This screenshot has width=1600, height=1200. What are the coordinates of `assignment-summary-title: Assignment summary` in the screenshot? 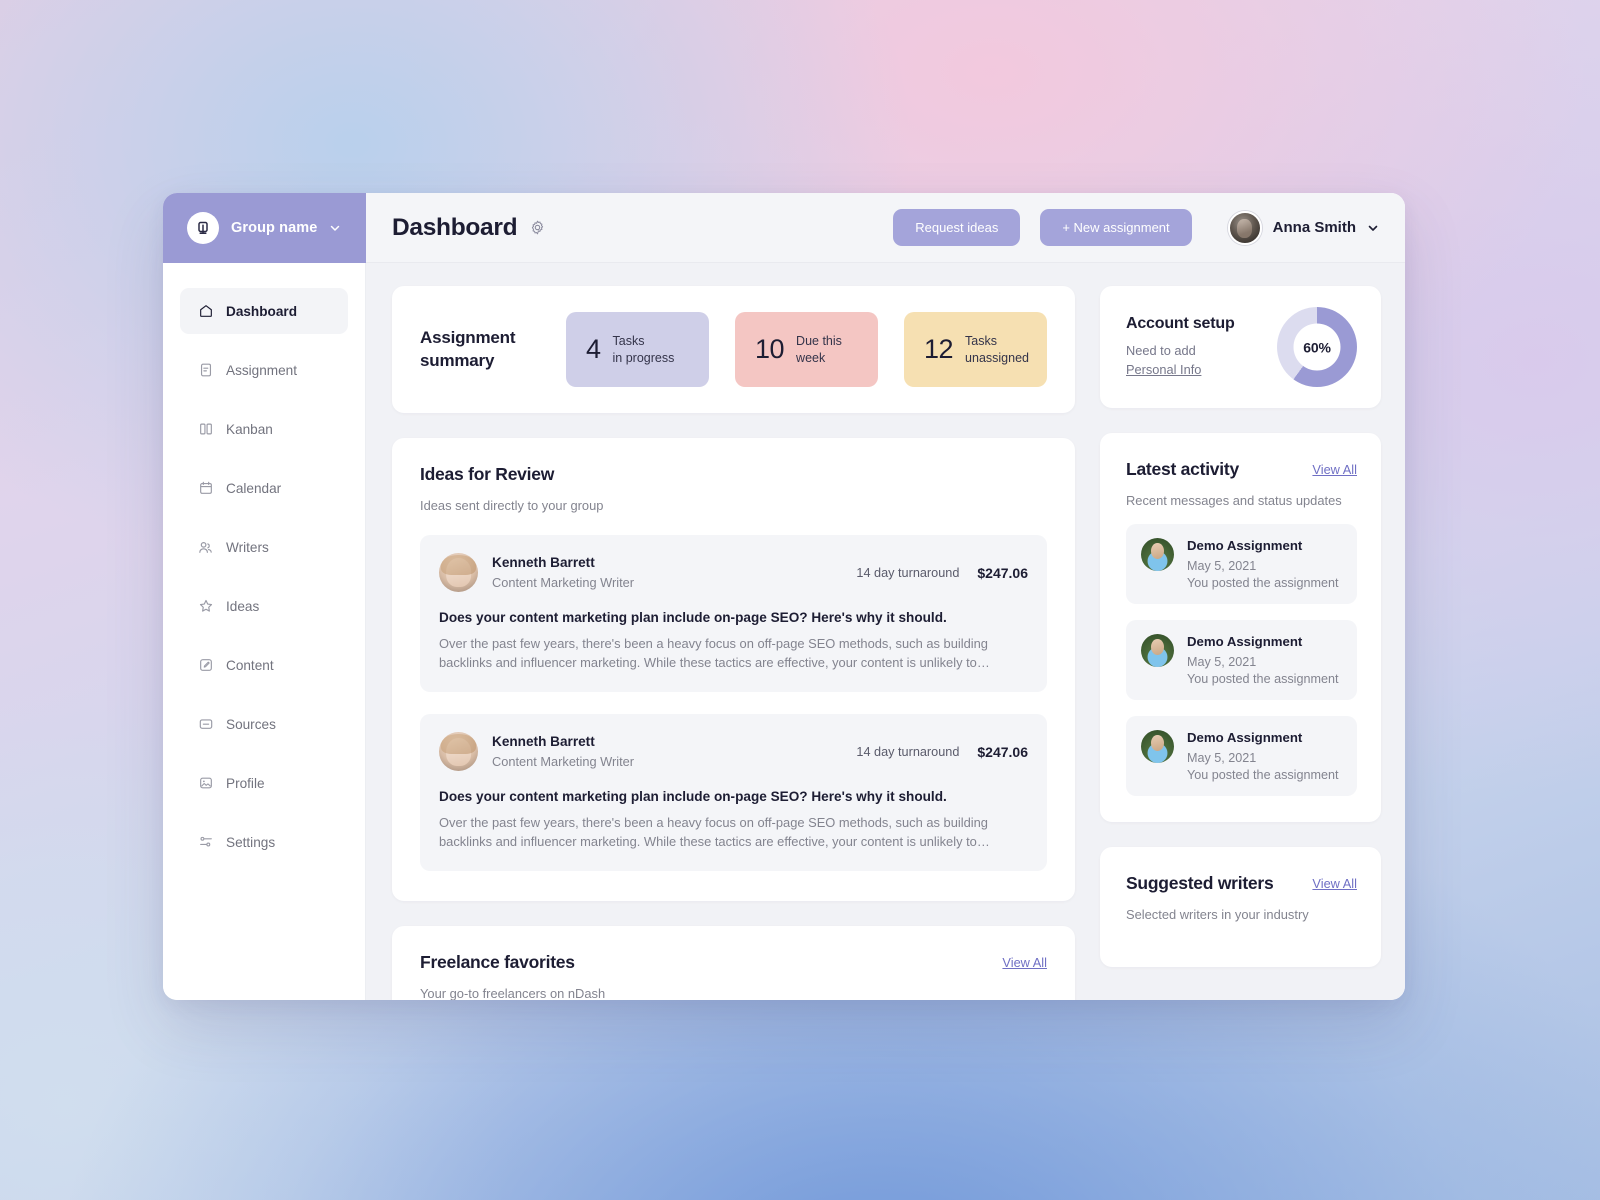 It's located at (468, 348).